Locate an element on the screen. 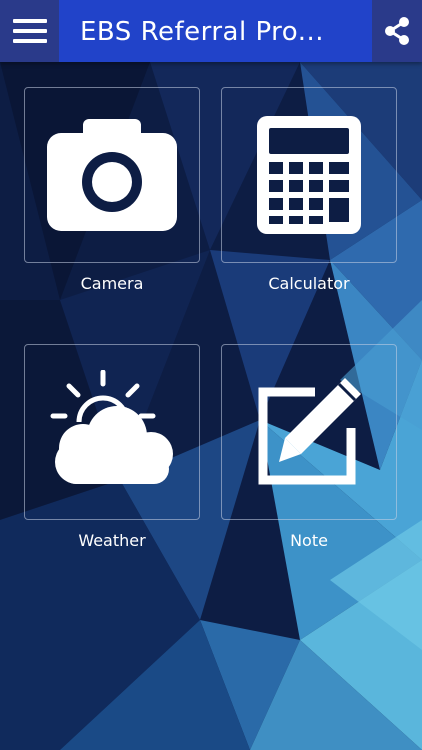 This screenshot has height=750, width=422. note-tile is located at coordinates (309, 432).